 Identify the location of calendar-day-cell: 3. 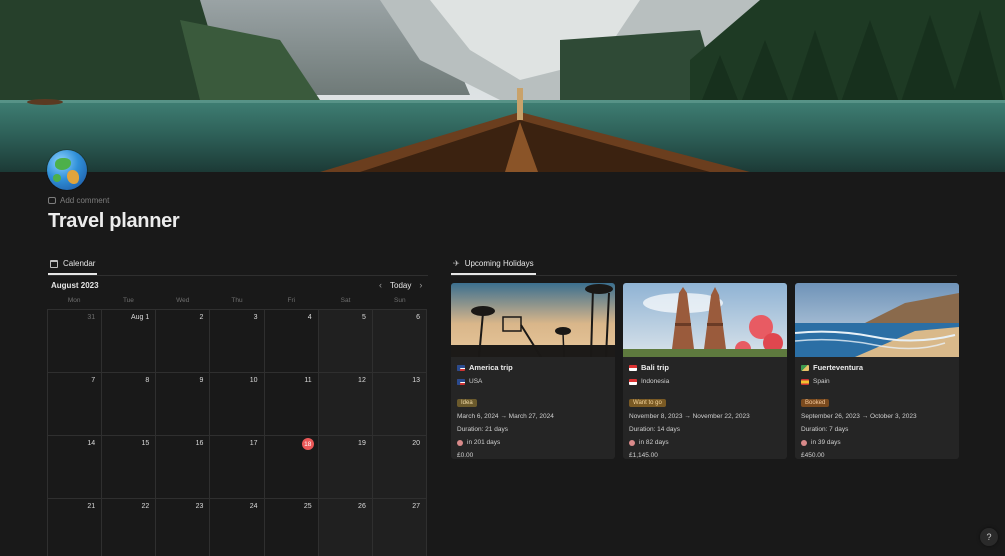
(237, 341).